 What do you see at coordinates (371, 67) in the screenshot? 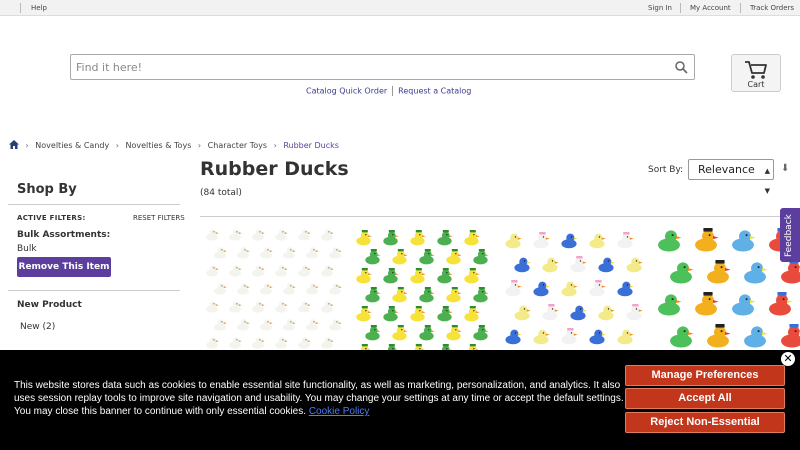
I see `search-input` at bounding box center [371, 67].